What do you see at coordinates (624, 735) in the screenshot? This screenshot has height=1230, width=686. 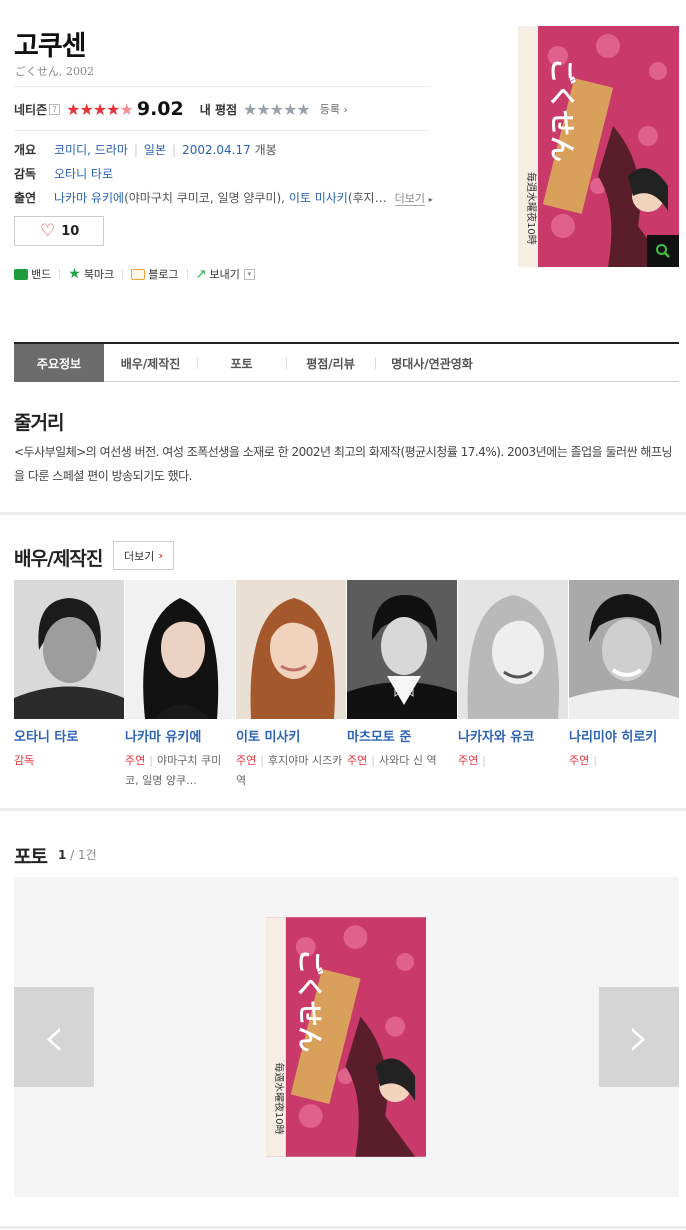 I see `person-name: 나리미야 히로키` at bounding box center [624, 735].